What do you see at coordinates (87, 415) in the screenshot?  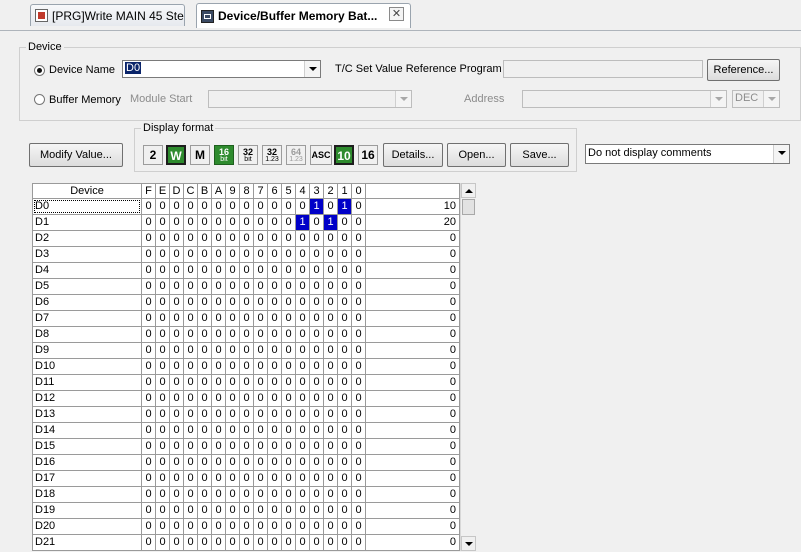 I see `device-cell: D13` at bounding box center [87, 415].